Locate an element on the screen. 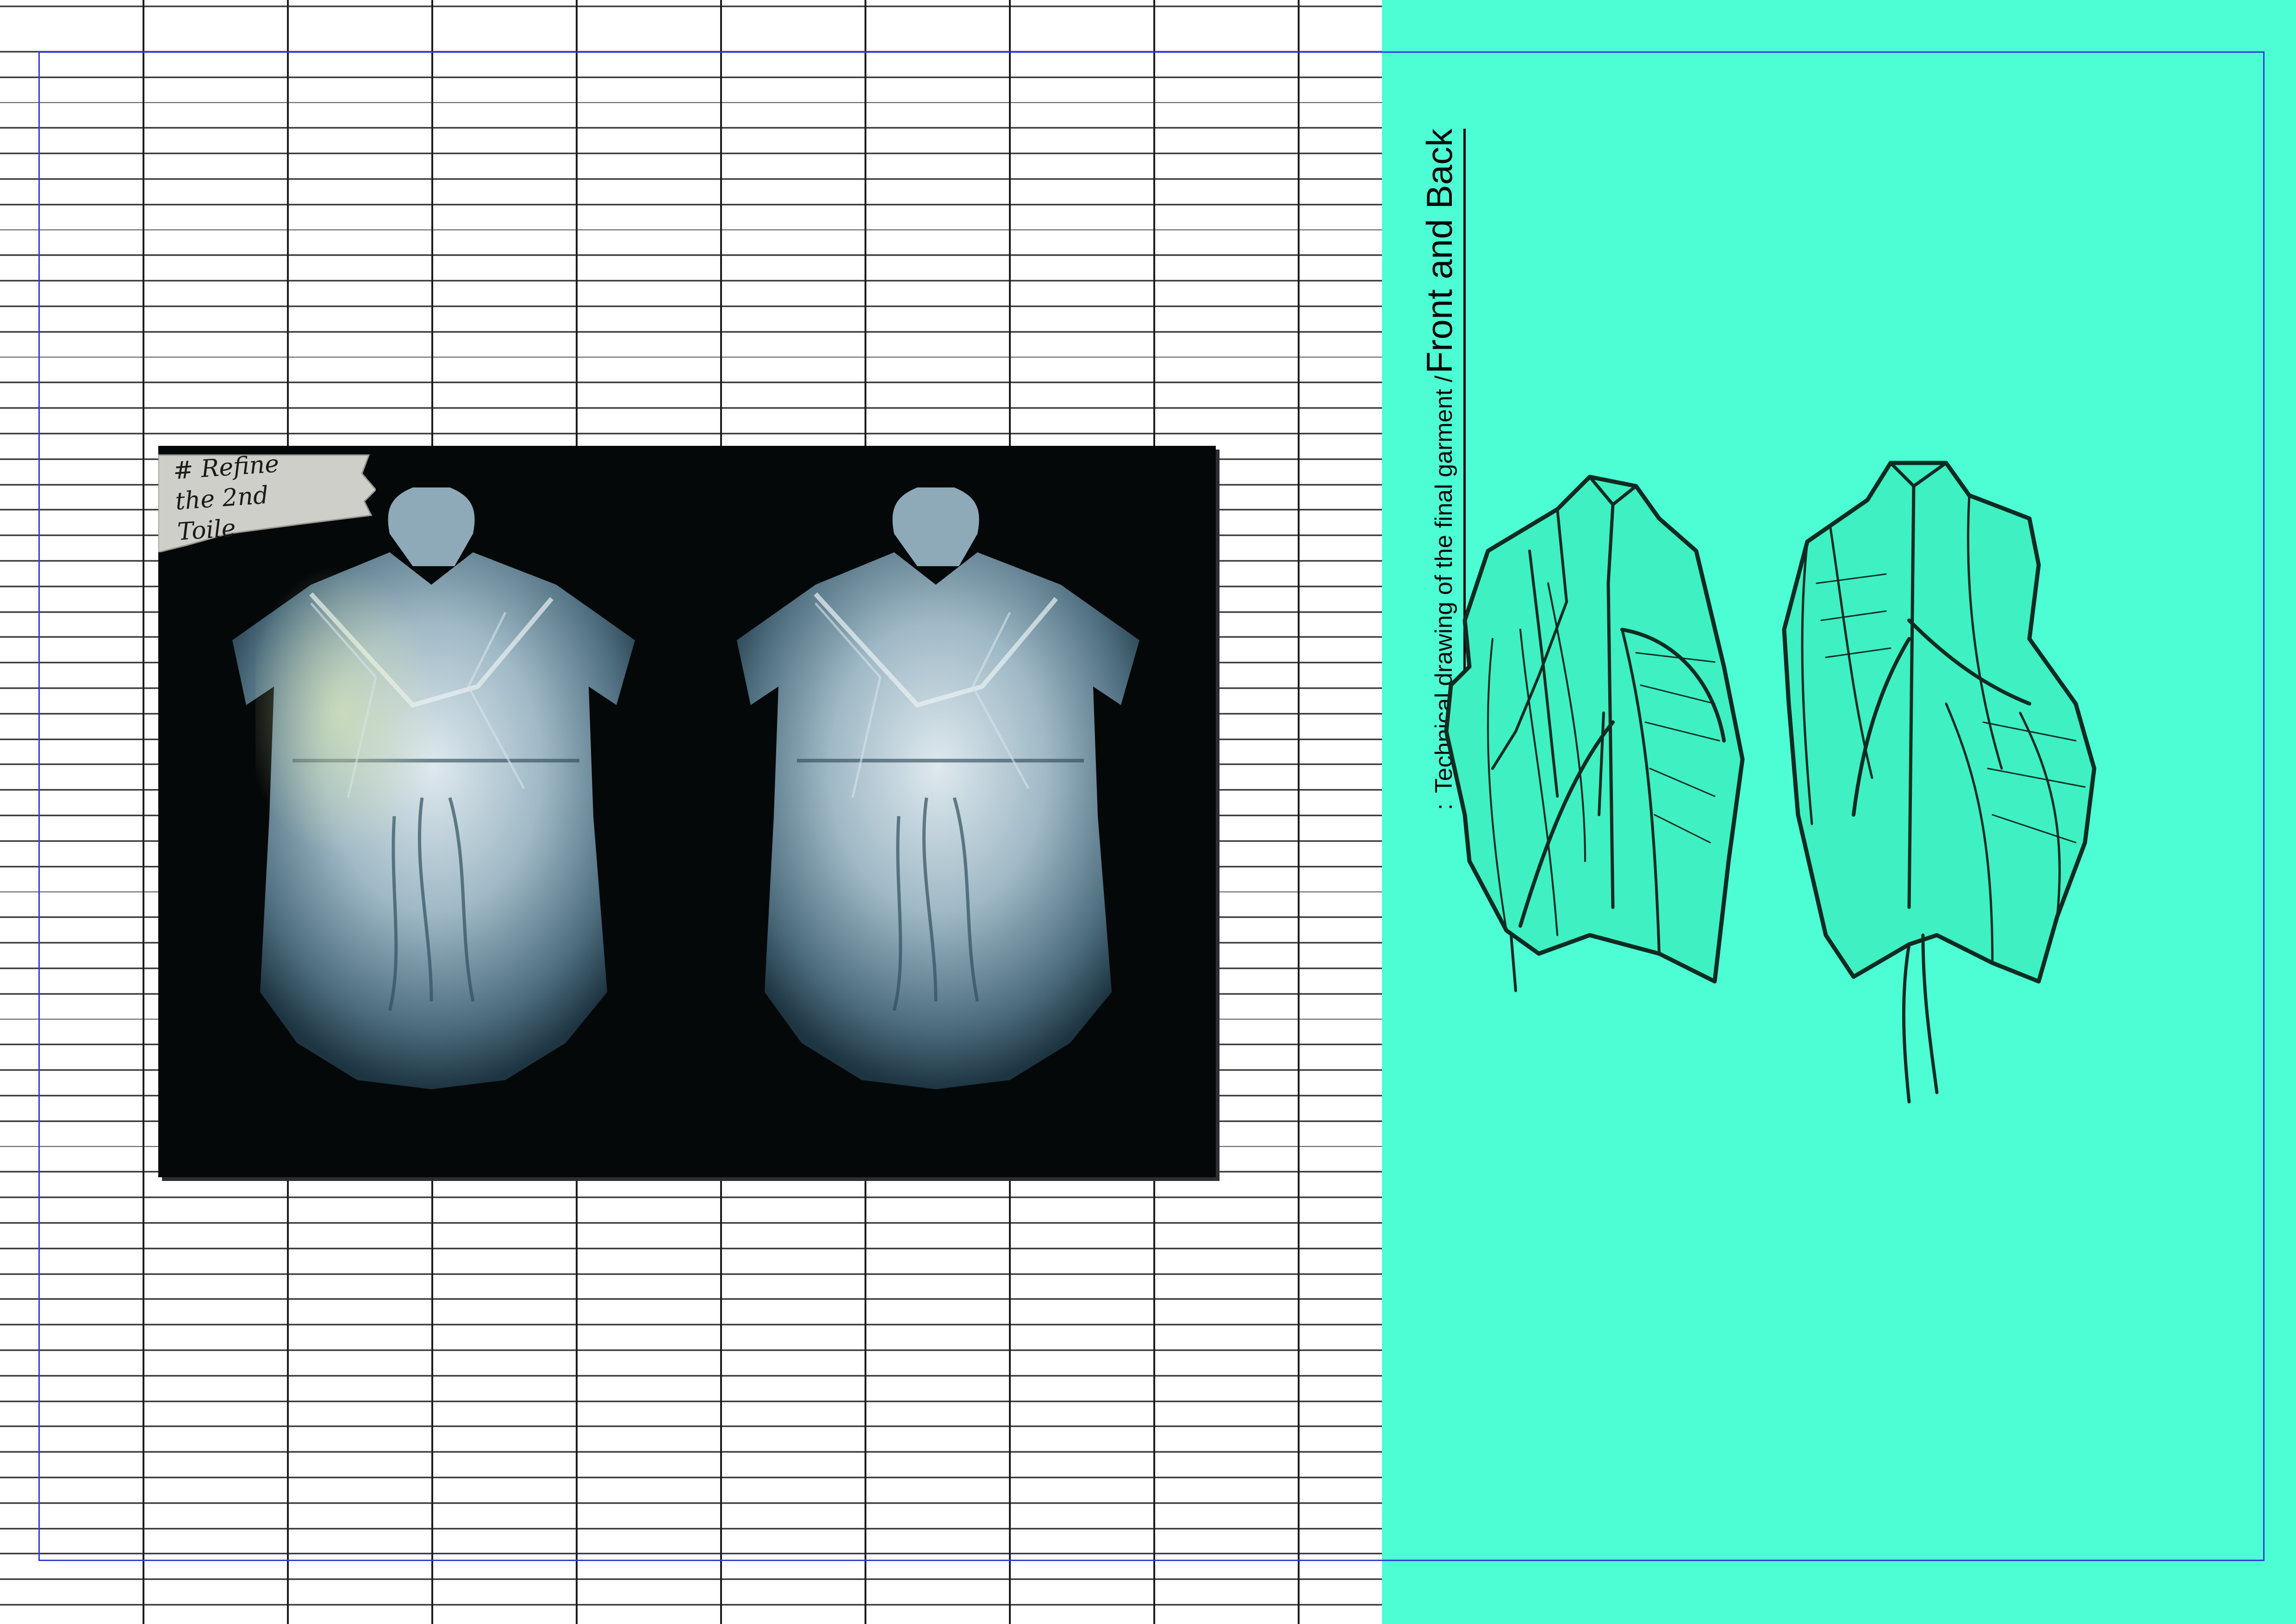  caption-title: Front and Back is located at coordinates (1439, 251).